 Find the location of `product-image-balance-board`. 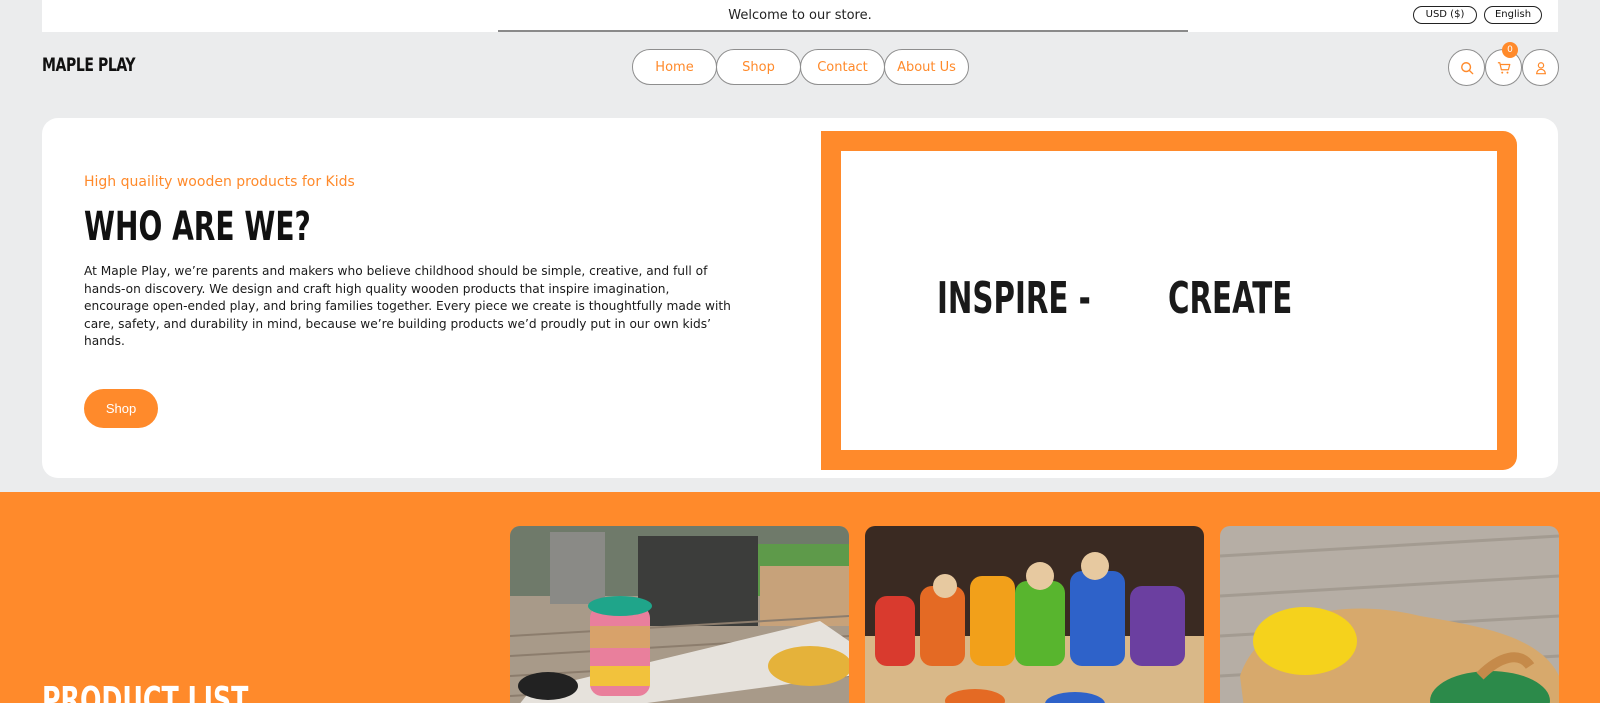

product-image-balance-board is located at coordinates (679, 614).